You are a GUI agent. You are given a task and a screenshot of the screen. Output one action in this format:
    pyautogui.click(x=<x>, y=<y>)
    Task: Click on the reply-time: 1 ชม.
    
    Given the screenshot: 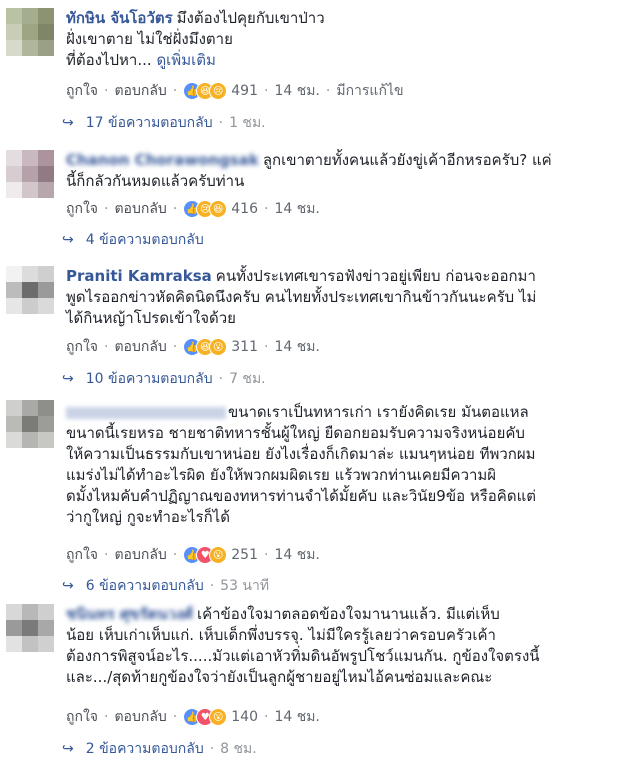 What is the action you would take?
    pyautogui.click(x=247, y=123)
    